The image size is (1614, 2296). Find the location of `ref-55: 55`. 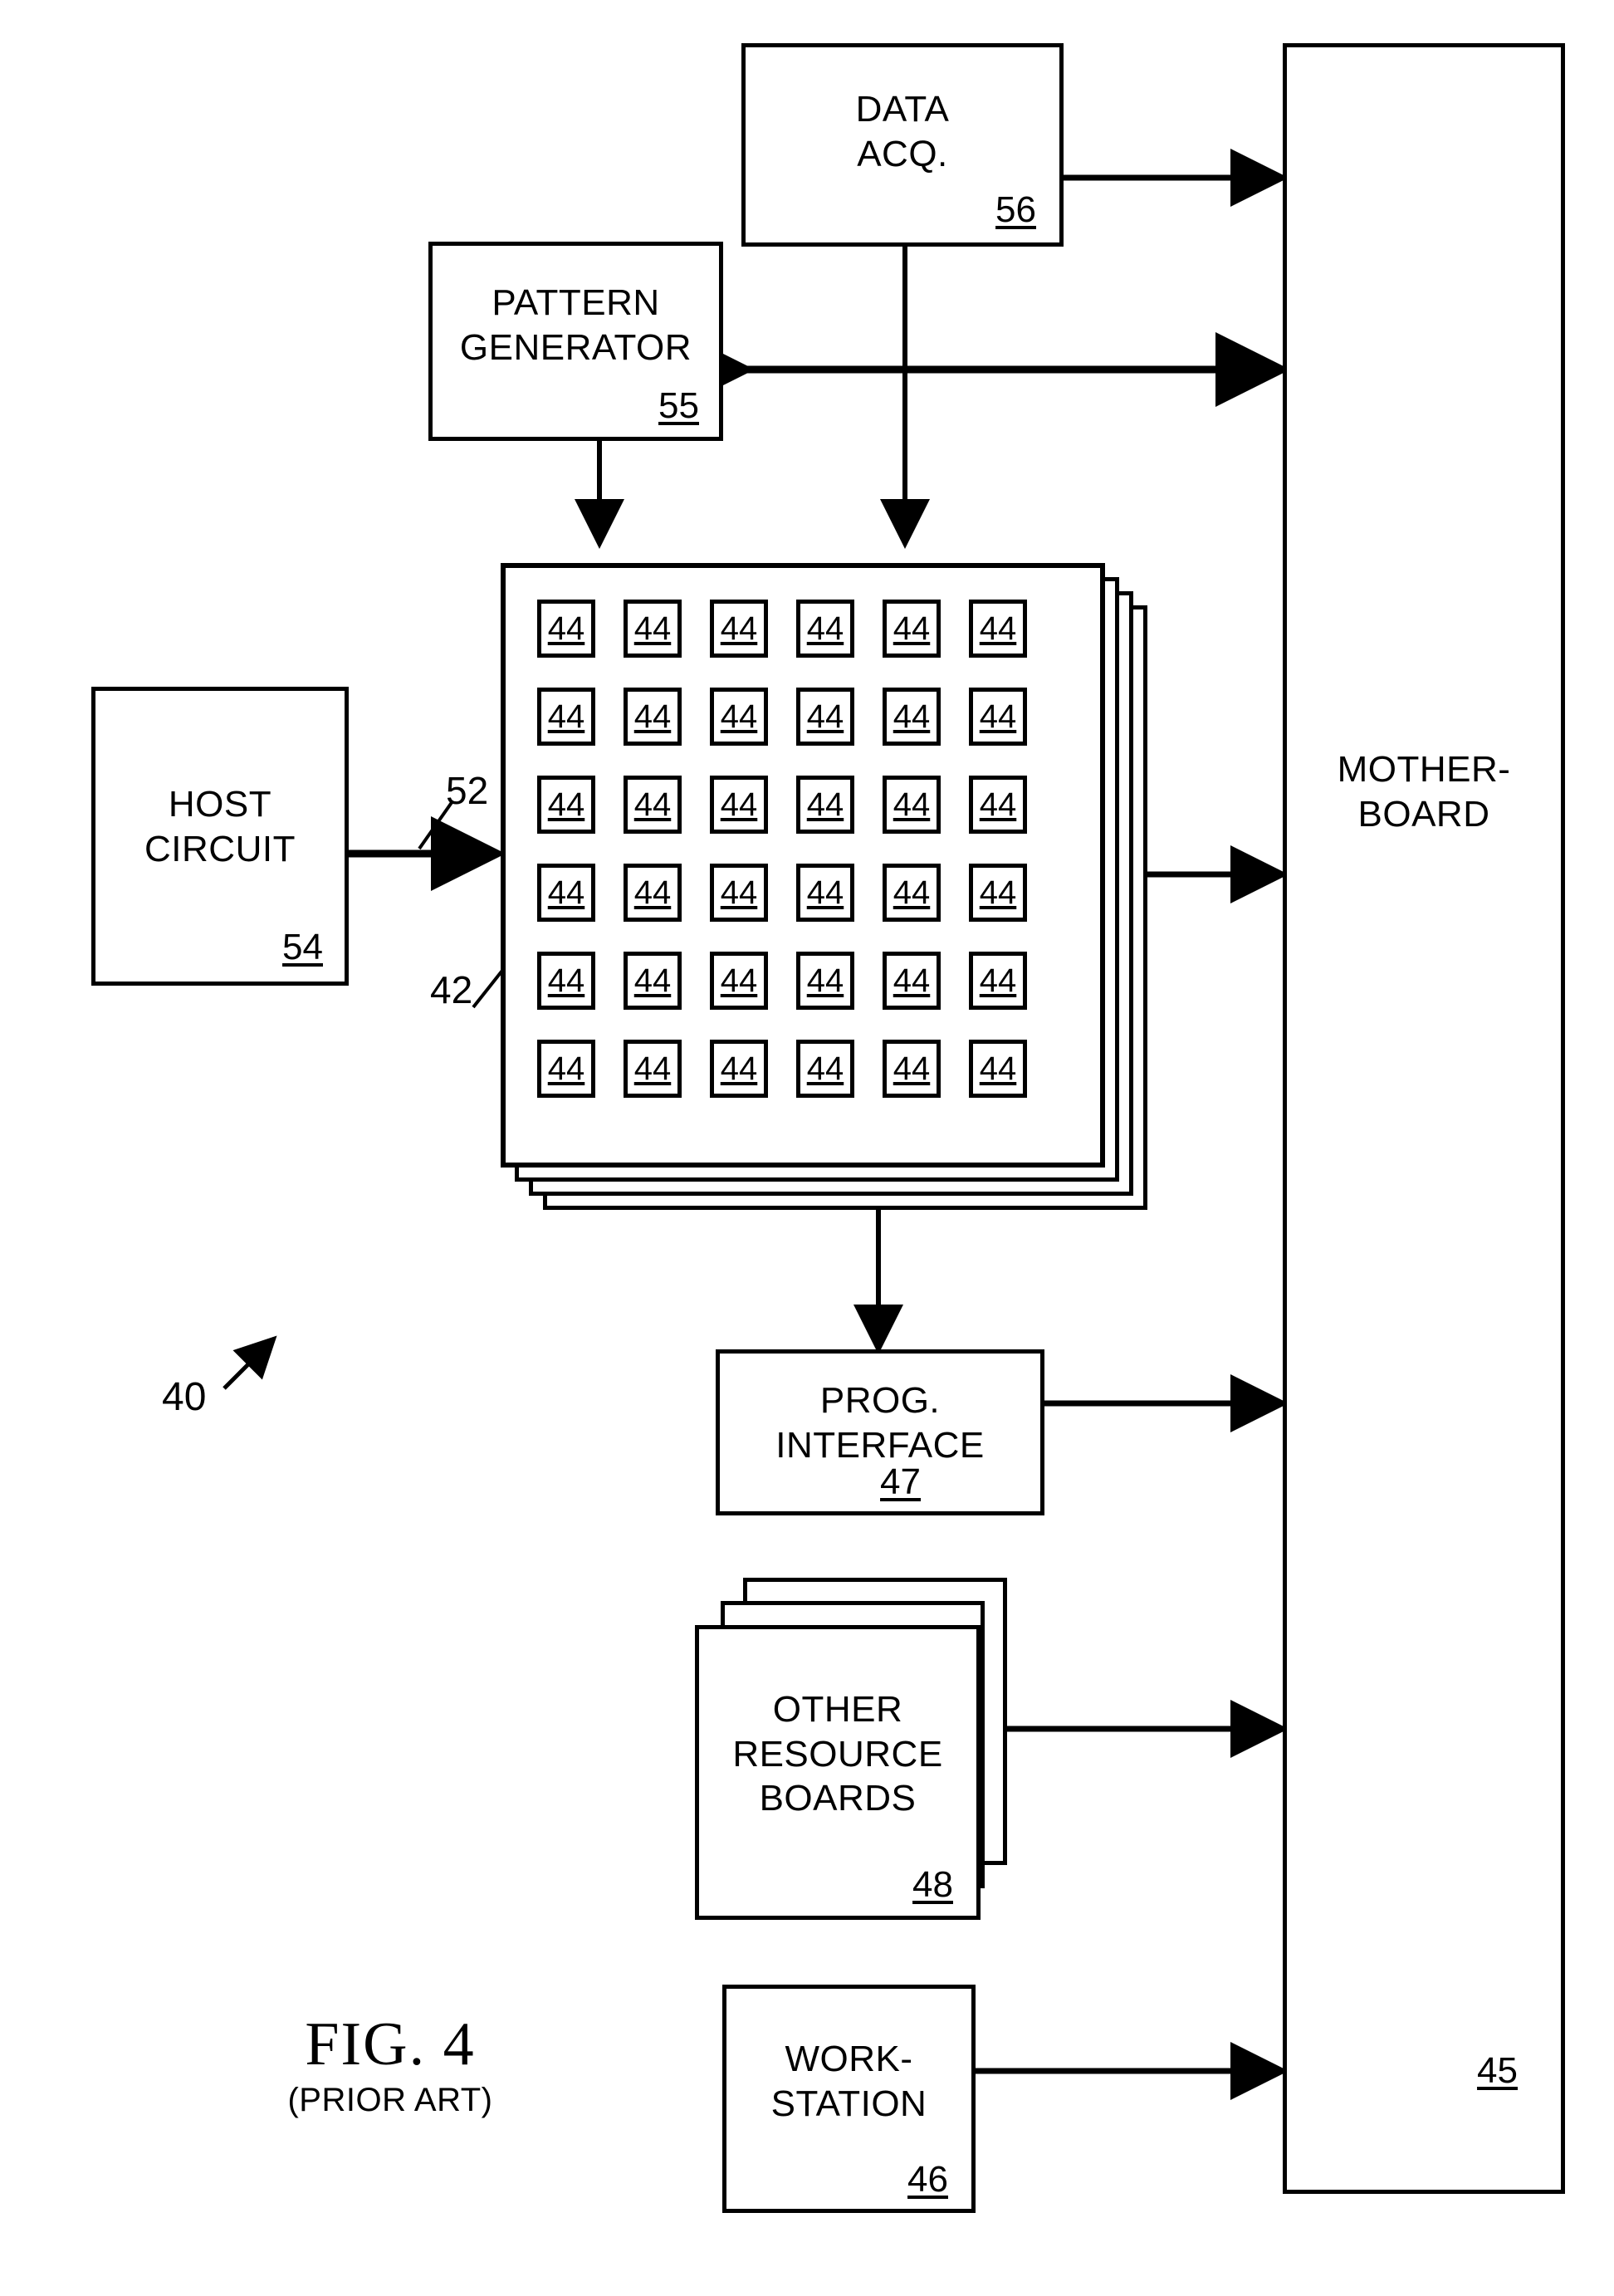

ref-55: 55 is located at coordinates (679, 405).